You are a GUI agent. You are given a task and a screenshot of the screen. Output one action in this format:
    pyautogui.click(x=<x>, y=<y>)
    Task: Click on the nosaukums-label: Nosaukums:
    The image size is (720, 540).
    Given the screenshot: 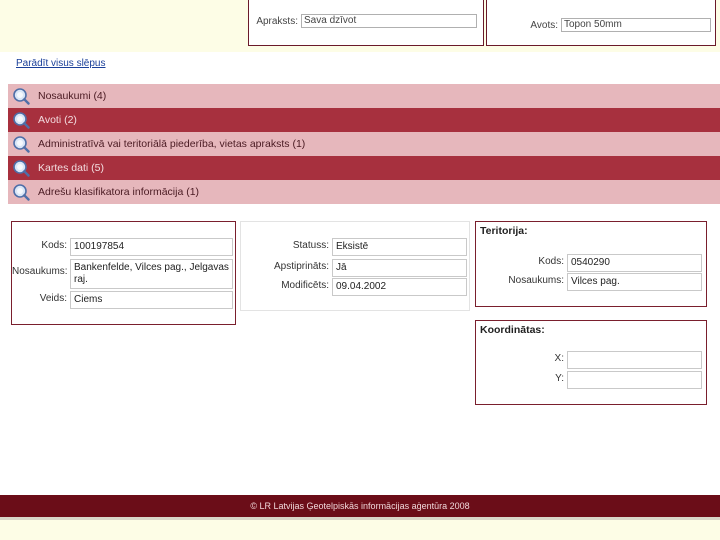 What is the action you would take?
    pyautogui.click(x=40, y=271)
    